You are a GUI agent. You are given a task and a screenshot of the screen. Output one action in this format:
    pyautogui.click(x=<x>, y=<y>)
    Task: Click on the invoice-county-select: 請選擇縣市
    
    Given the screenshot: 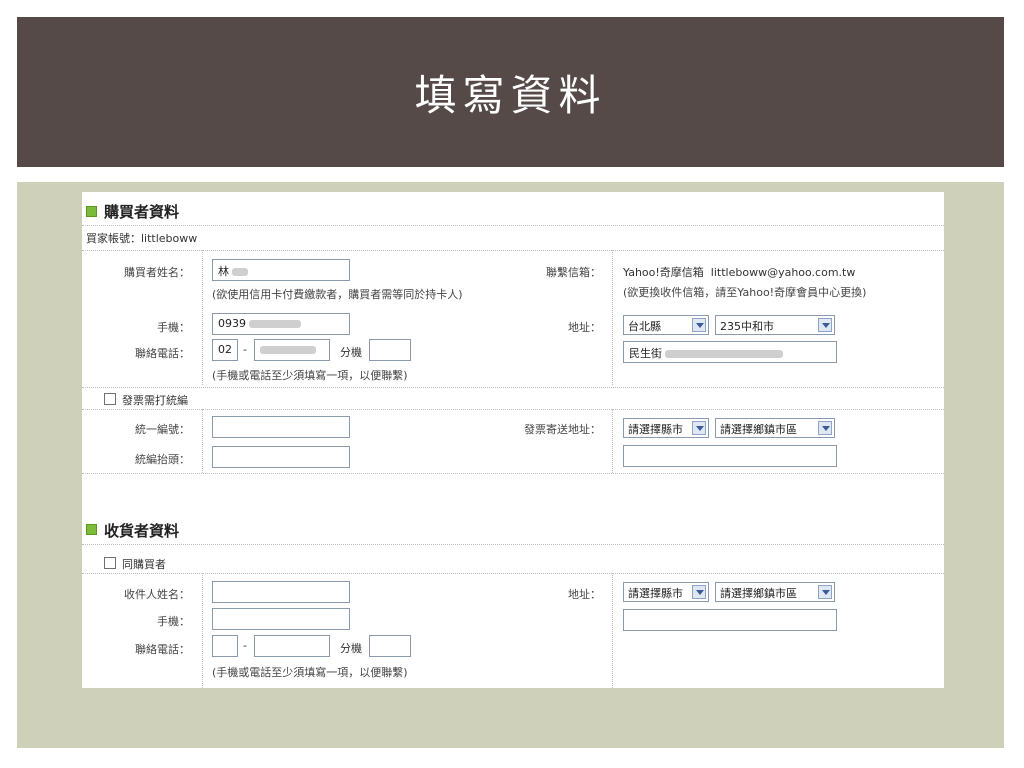 What is the action you would take?
    pyautogui.click(x=666, y=428)
    